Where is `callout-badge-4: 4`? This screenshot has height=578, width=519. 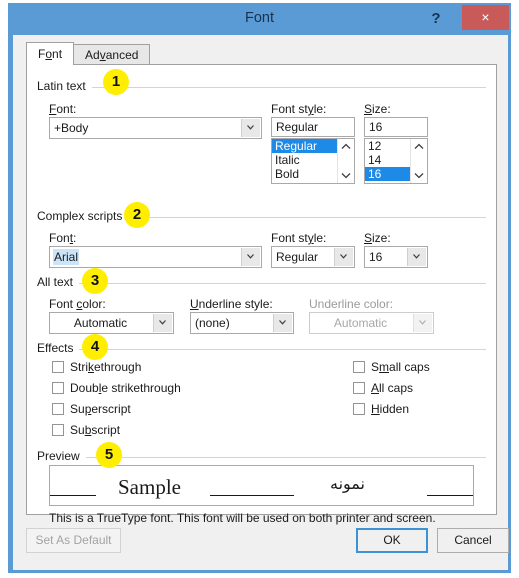
callout-badge-4: 4 is located at coordinates (95, 347).